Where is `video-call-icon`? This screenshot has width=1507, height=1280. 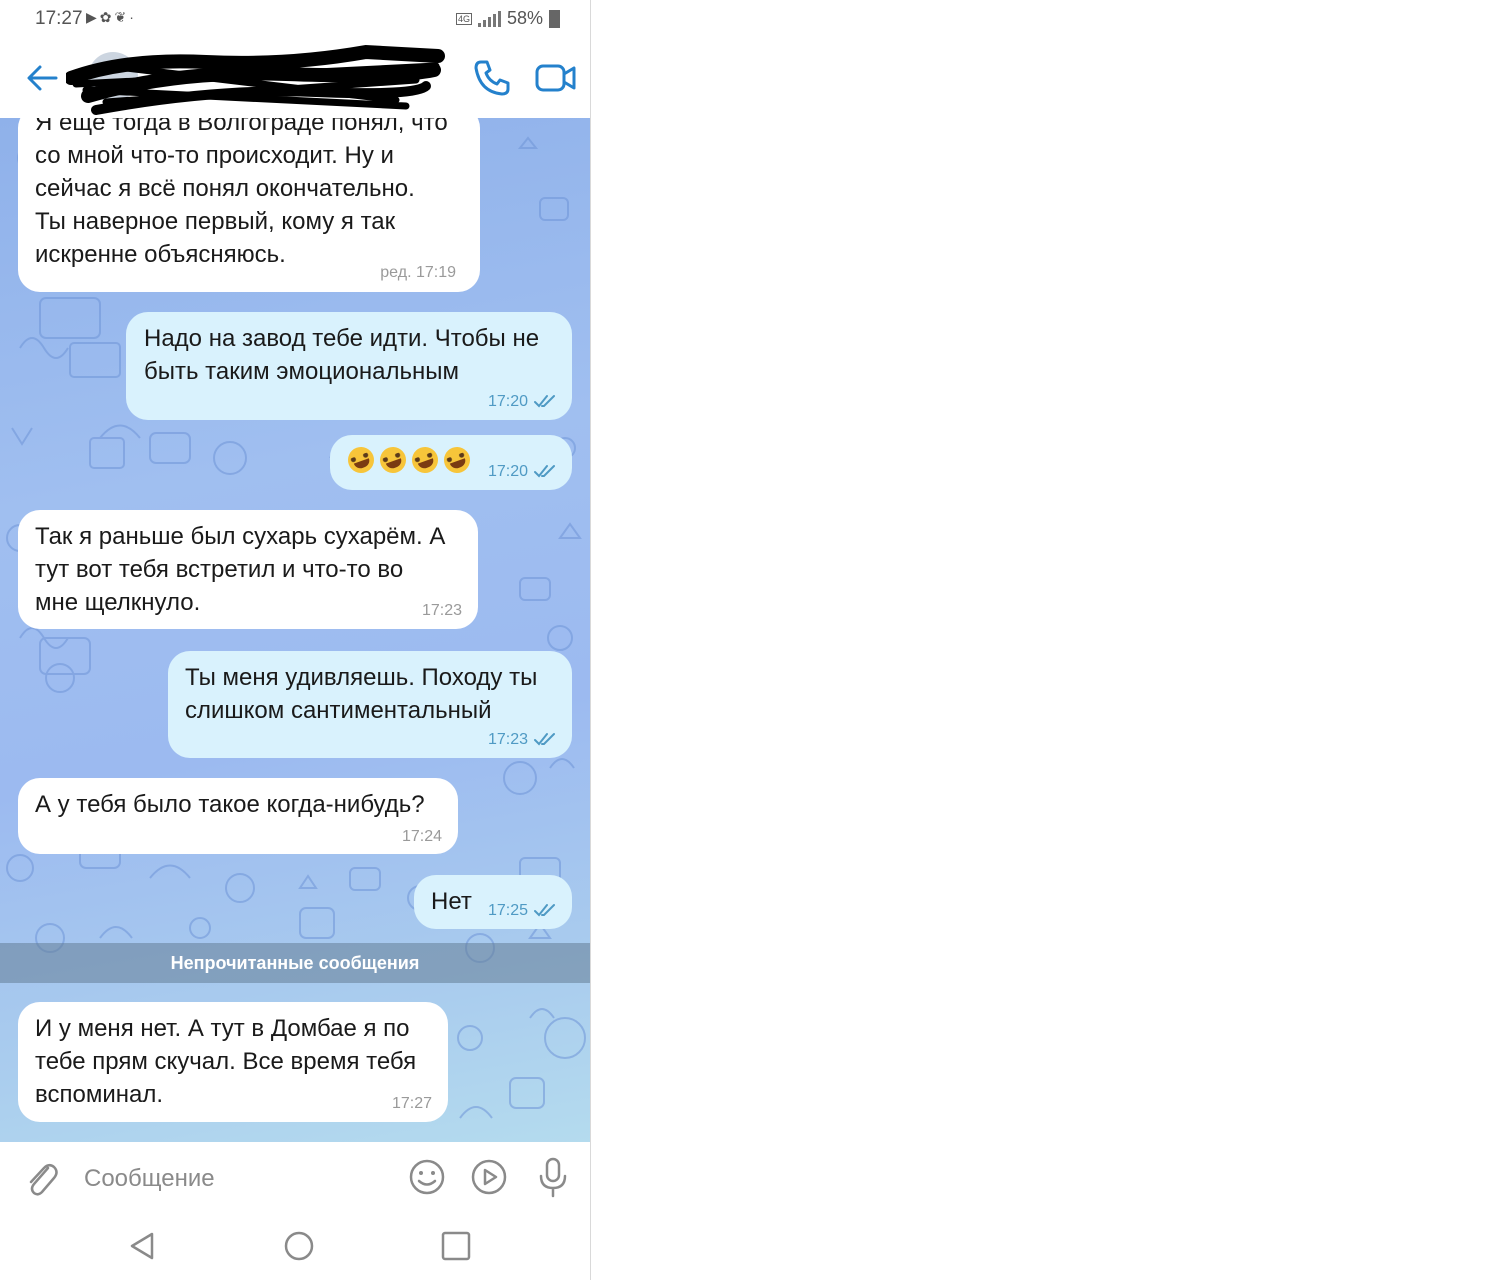 video-call-icon is located at coordinates (556, 78).